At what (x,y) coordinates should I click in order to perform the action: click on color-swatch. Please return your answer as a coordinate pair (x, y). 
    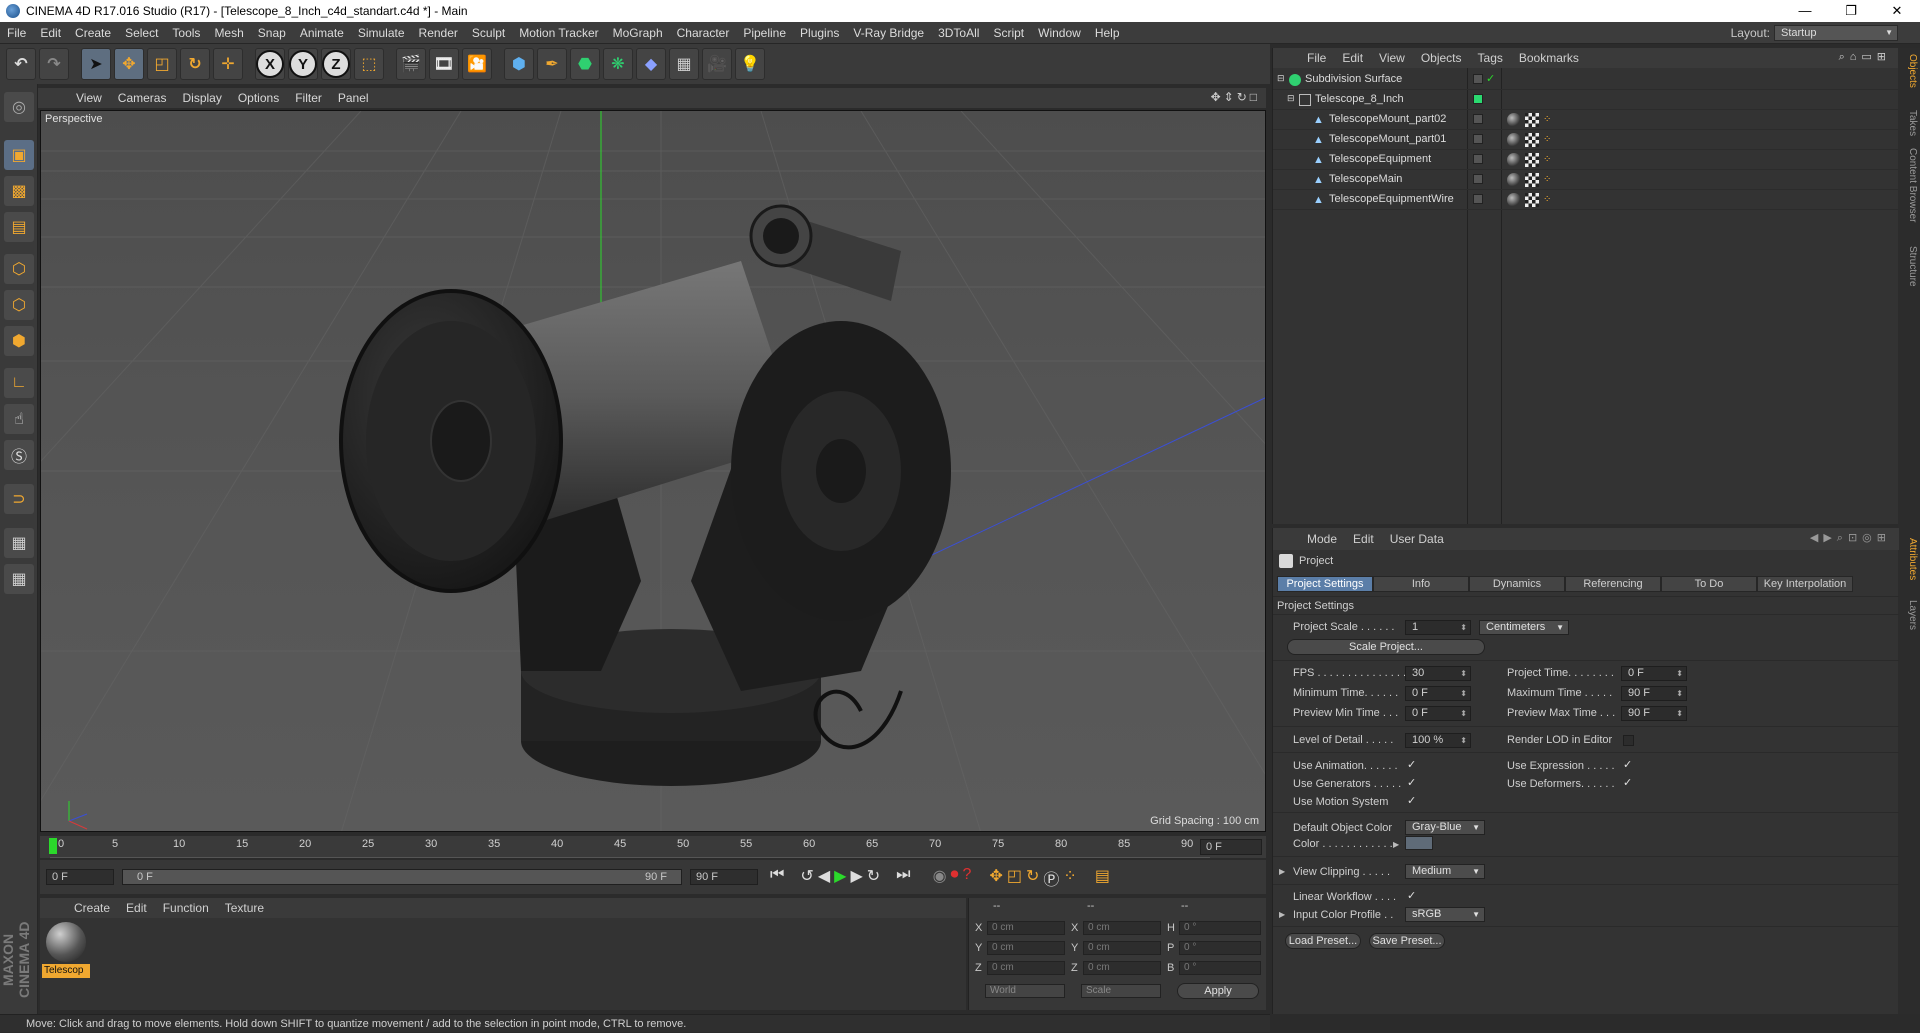
    Looking at the image, I should click on (1419, 843).